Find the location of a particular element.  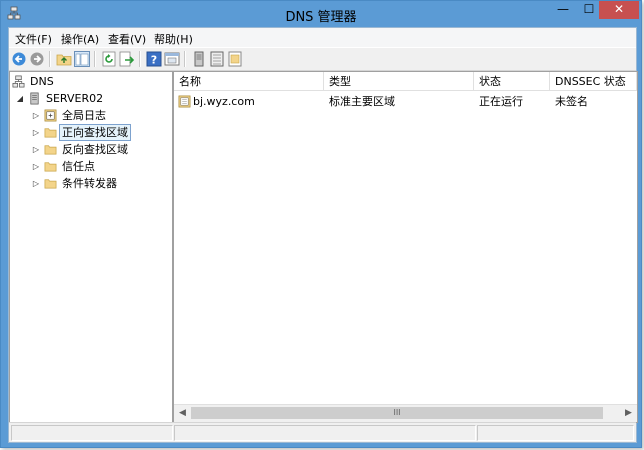

tree-label-trust-points: 信任点 is located at coordinates (78, 166).